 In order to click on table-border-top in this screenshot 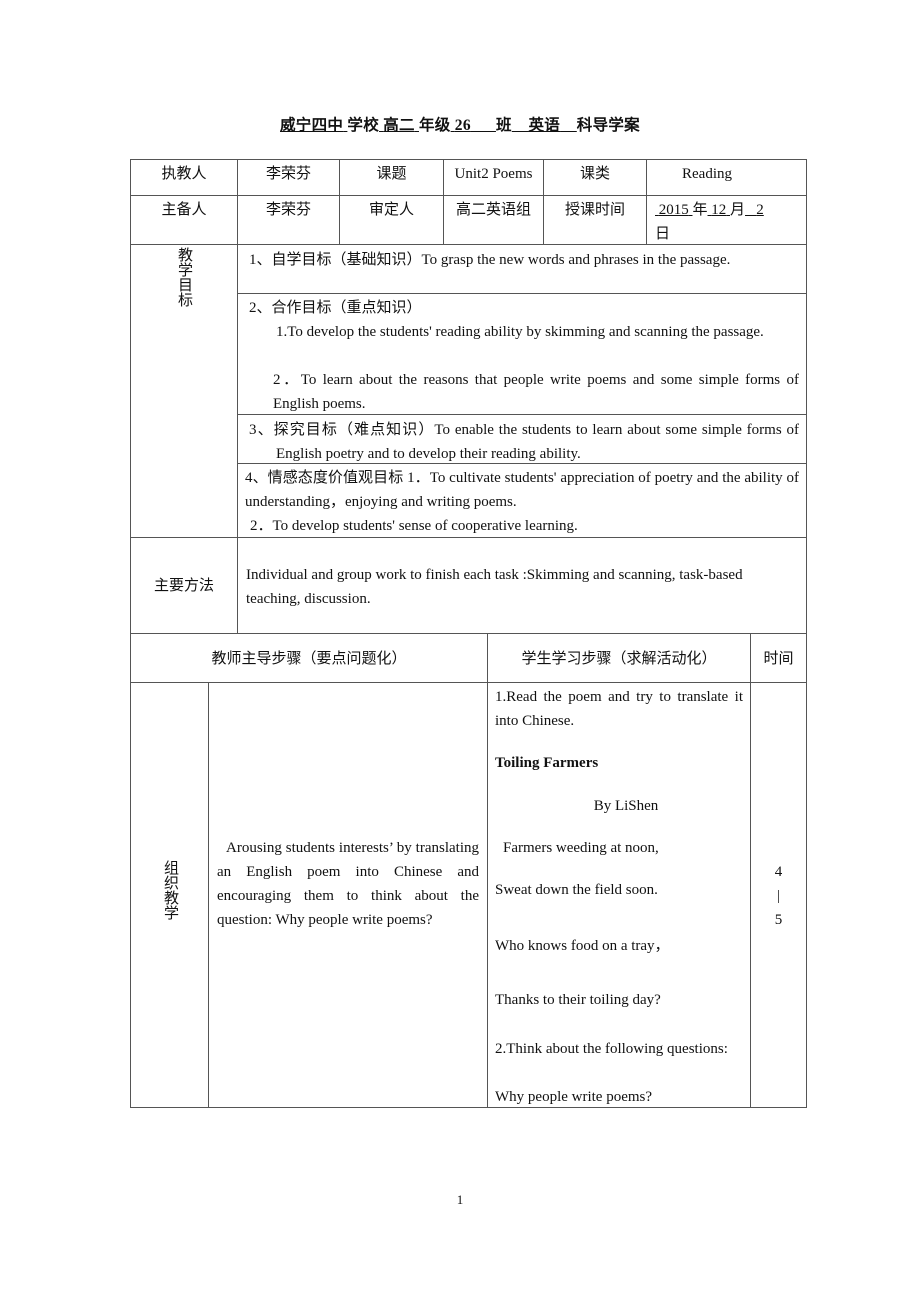, I will do `click(468, 159)`.